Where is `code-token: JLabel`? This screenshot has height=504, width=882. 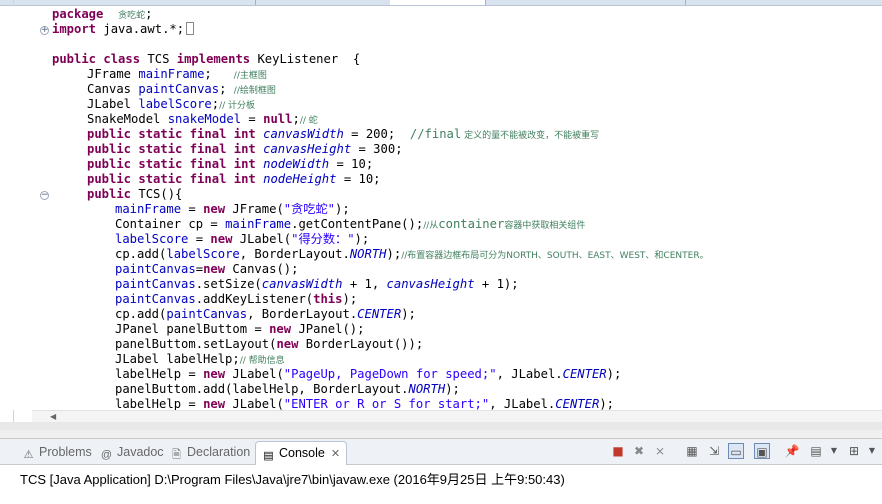 code-token: JLabel is located at coordinates (113, 104).